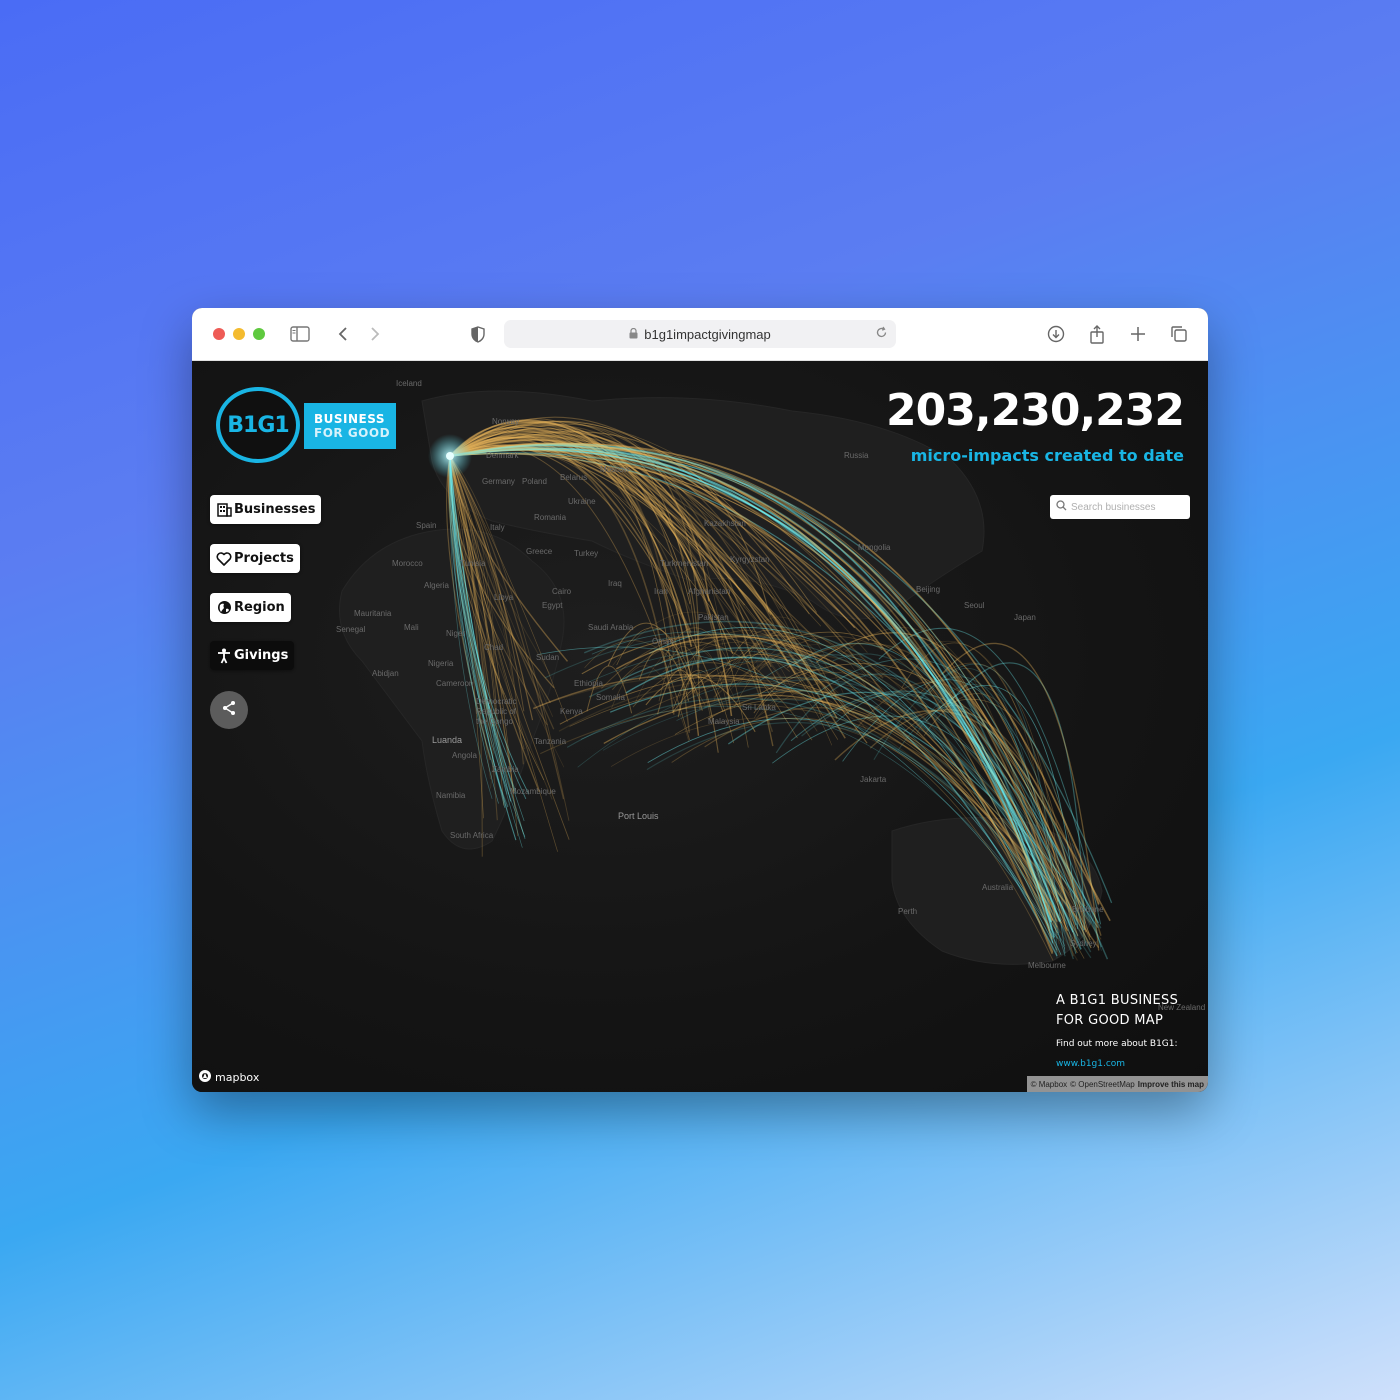  Describe the element at coordinates (385, 673) in the screenshot. I see `place-label: Abidjan` at that location.